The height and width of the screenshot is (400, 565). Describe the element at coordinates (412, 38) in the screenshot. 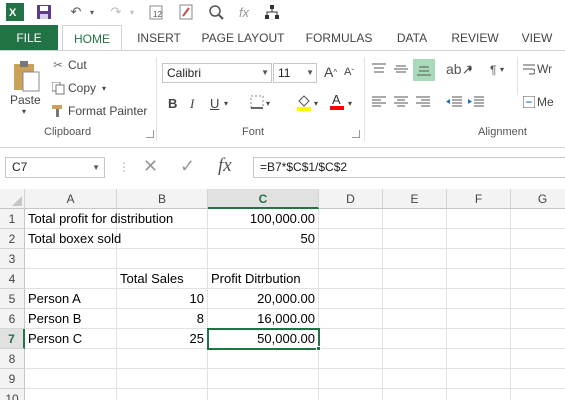

I see `tab-data: DATA` at that location.